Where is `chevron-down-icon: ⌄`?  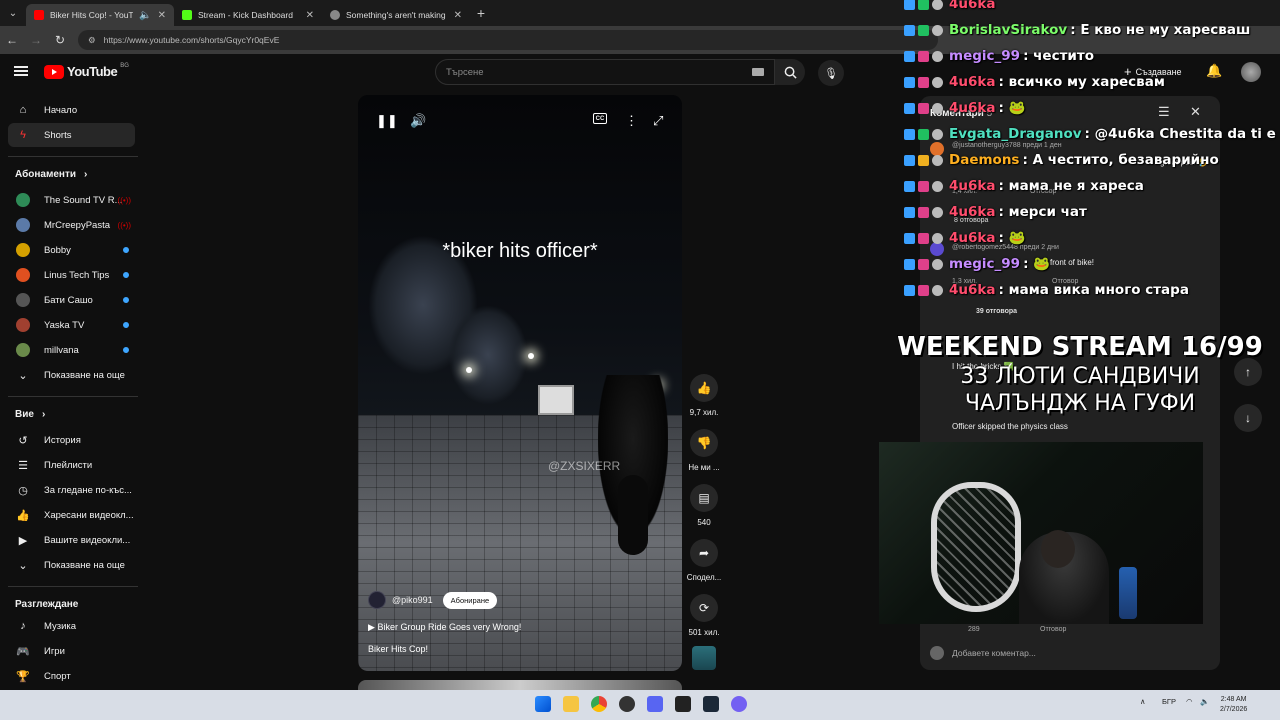
chevron-down-icon: ⌄ is located at coordinates (23, 375).